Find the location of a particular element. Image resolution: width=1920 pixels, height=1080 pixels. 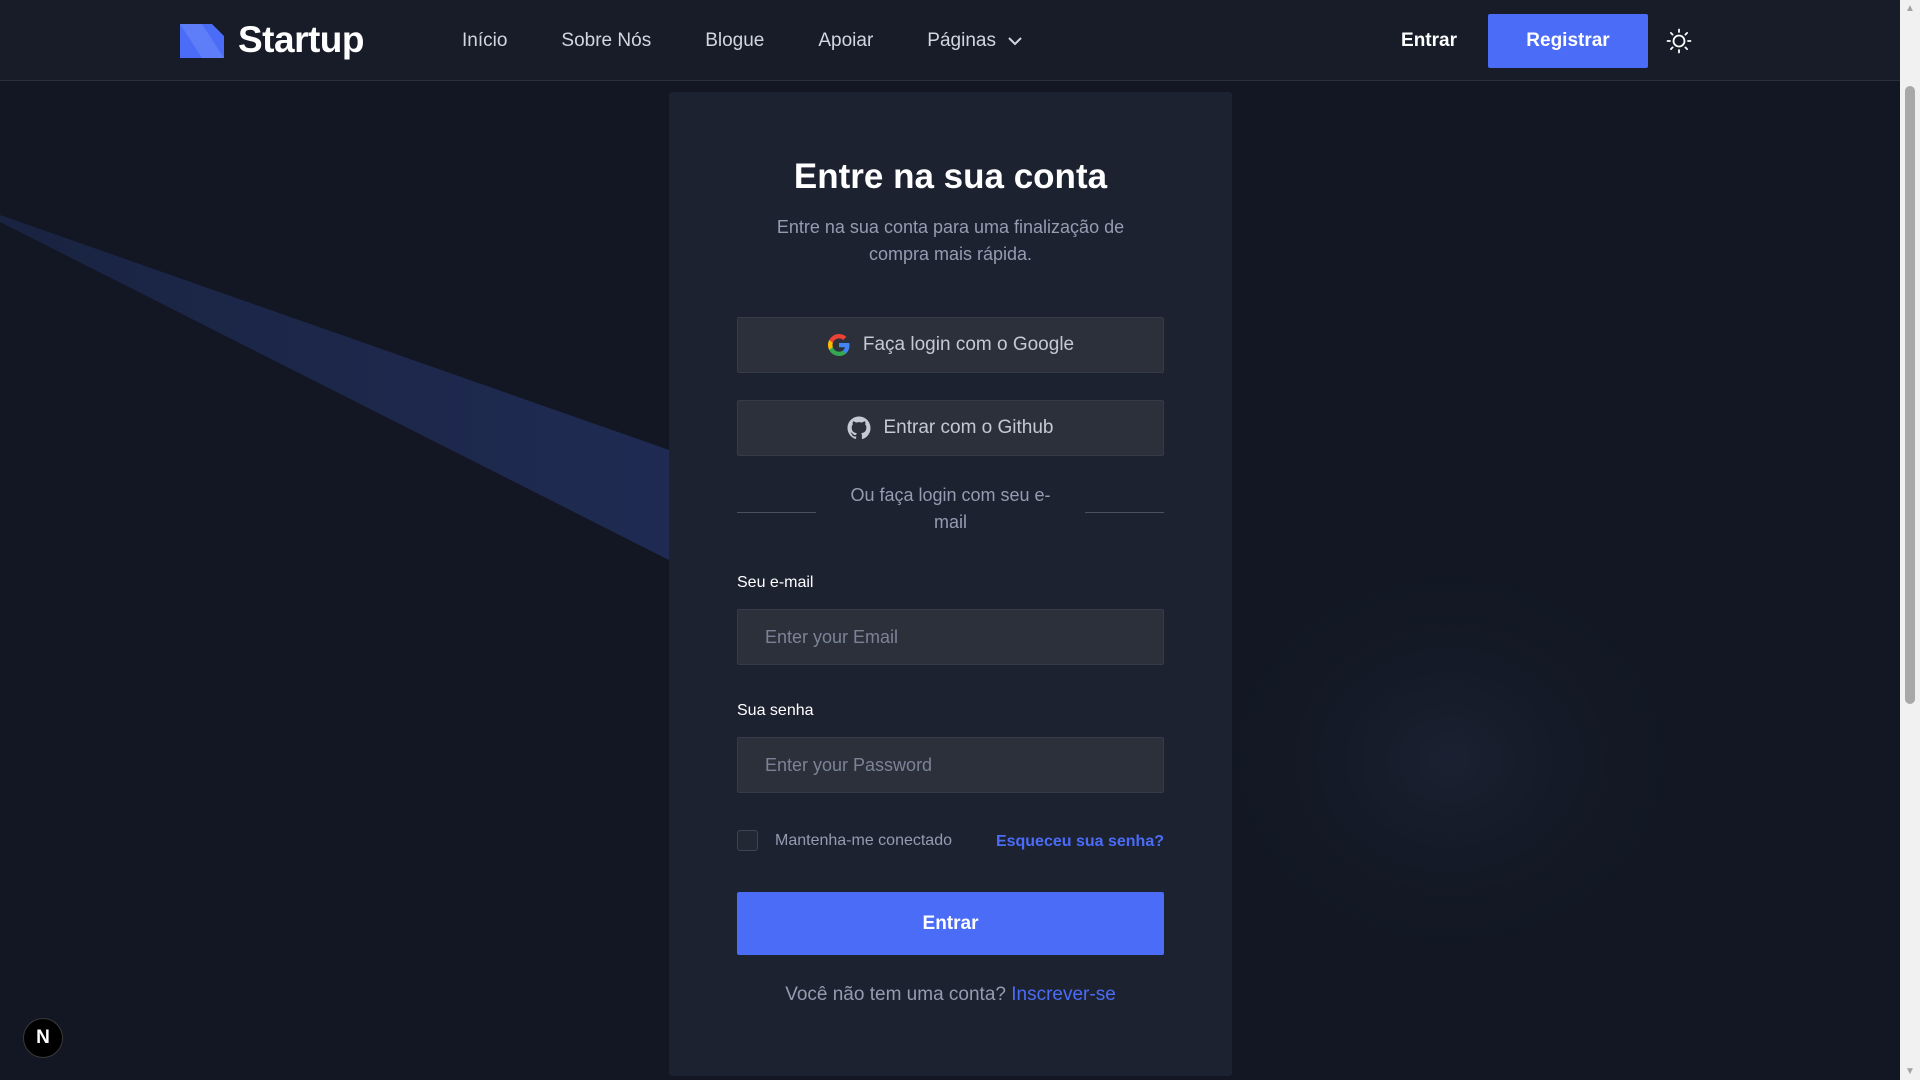

nav-item-inicio: Início is located at coordinates (484, 41).